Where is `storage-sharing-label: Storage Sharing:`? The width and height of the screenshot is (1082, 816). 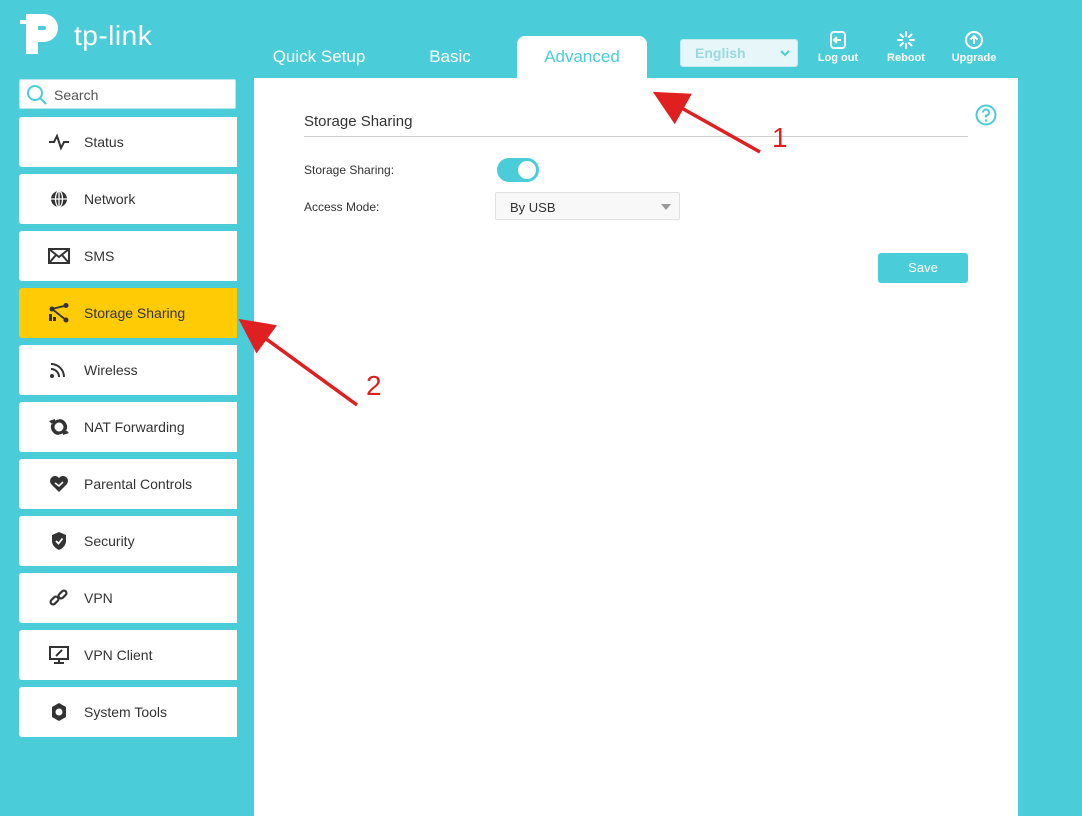
storage-sharing-label: Storage Sharing: is located at coordinates (349, 170).